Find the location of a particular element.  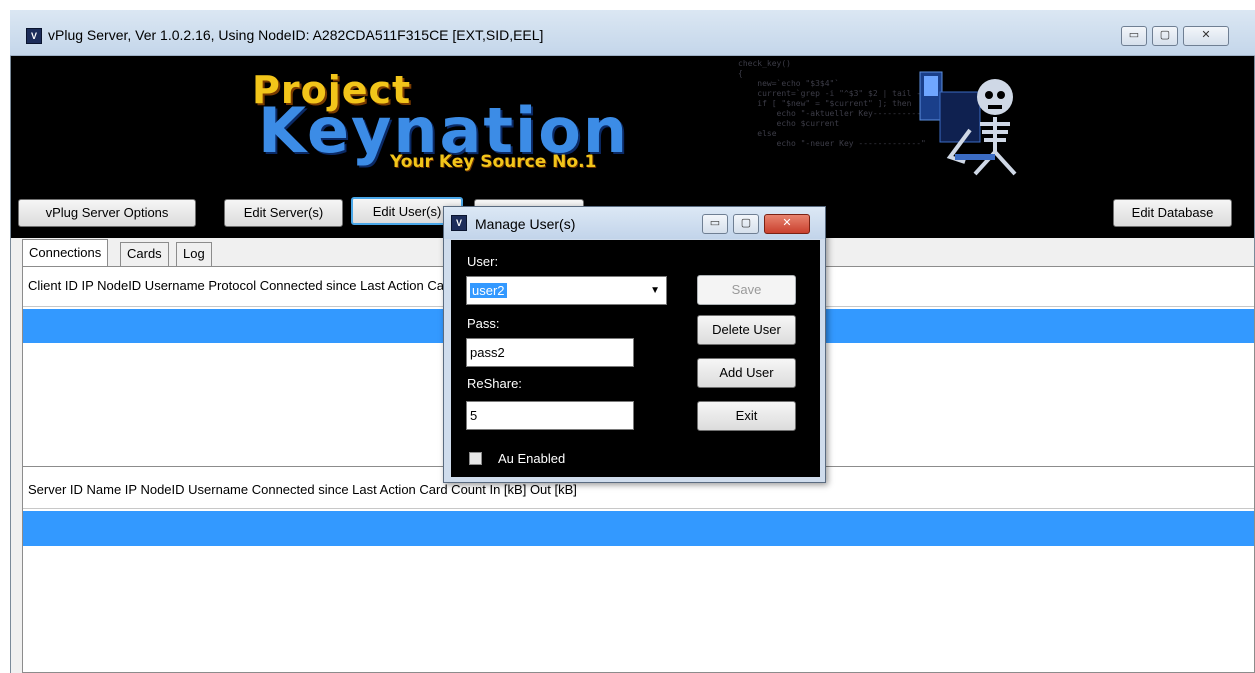

delete-user-button: Delete User is located at coordinates (746, 330).